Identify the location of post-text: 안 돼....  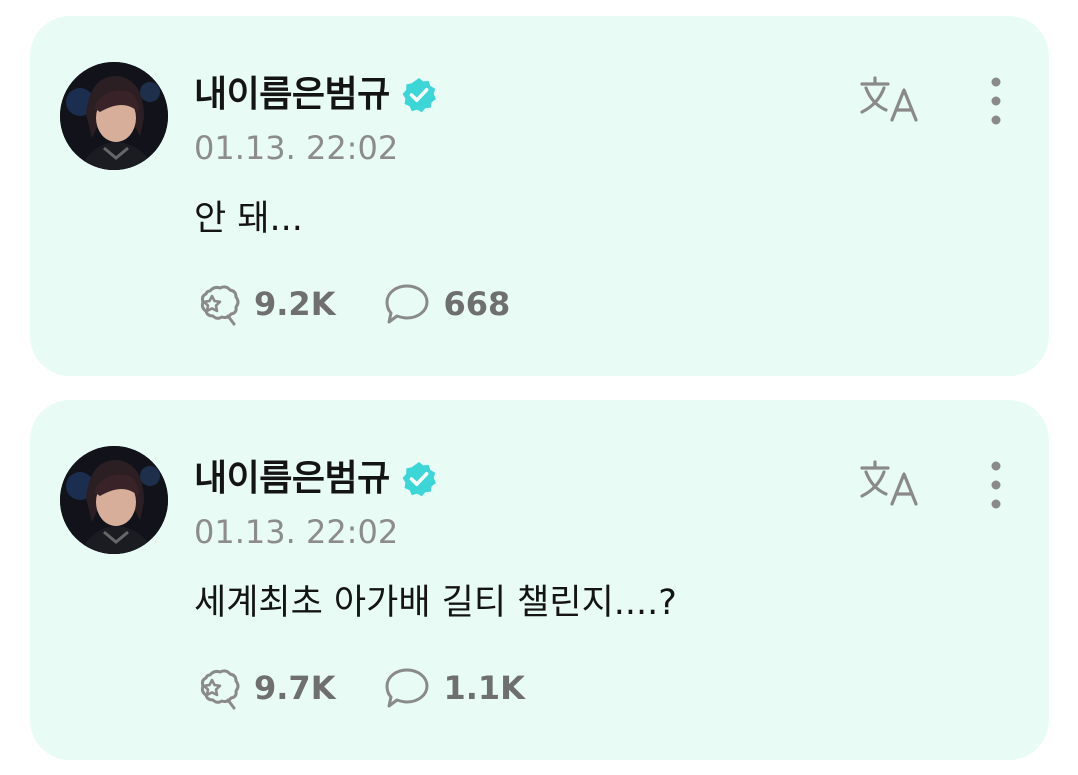
(248, 219).